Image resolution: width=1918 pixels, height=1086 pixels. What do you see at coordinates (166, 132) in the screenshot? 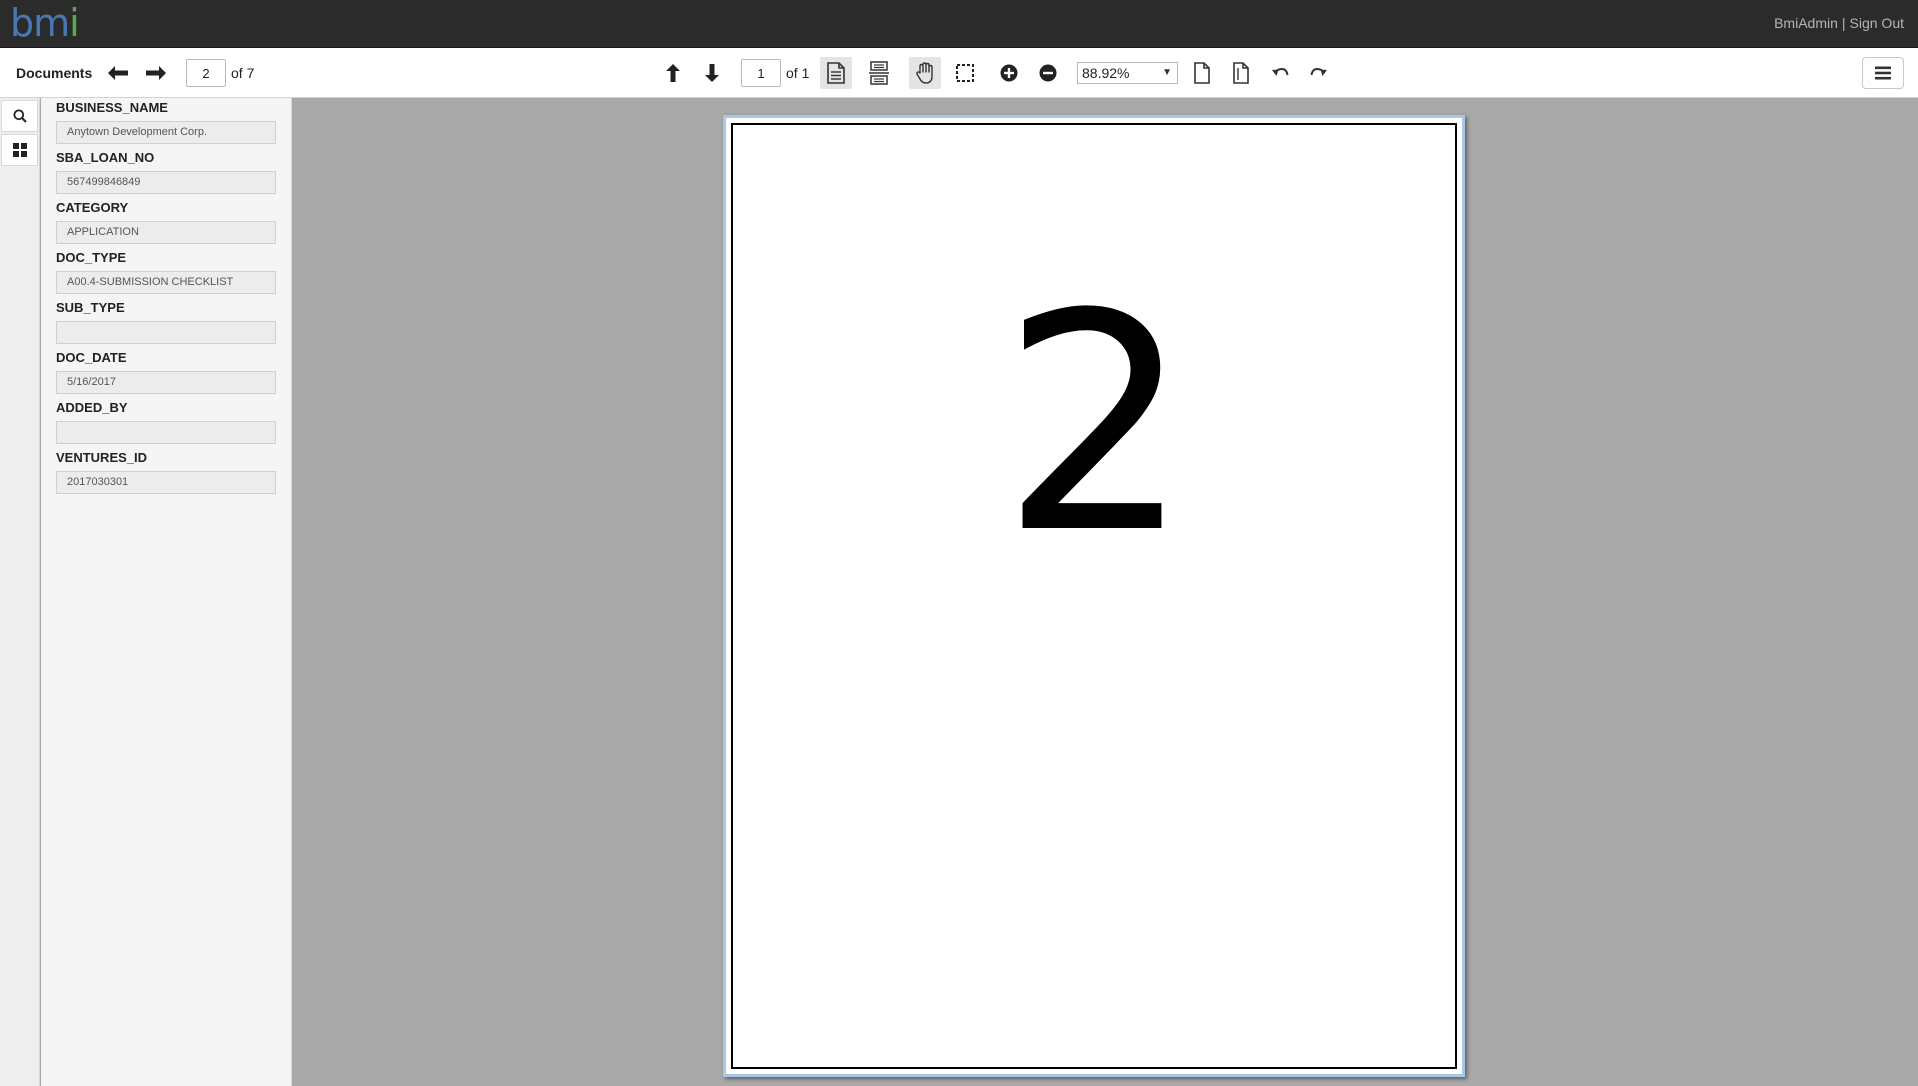
I see `field-value-box: Anytown Development Corp.` at bounding box center [166, 132].